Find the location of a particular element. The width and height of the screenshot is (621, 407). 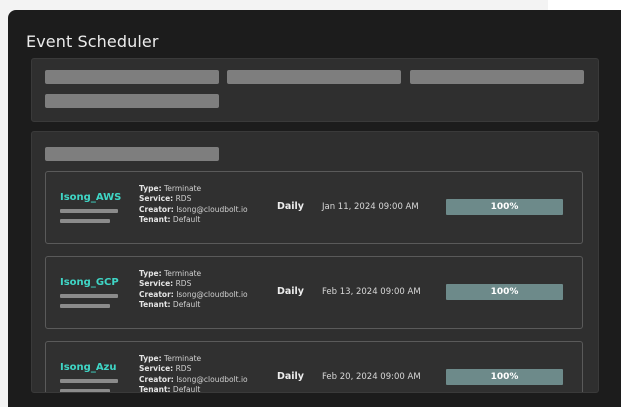

list-header-placeholder is located at coordinates (132, 154).